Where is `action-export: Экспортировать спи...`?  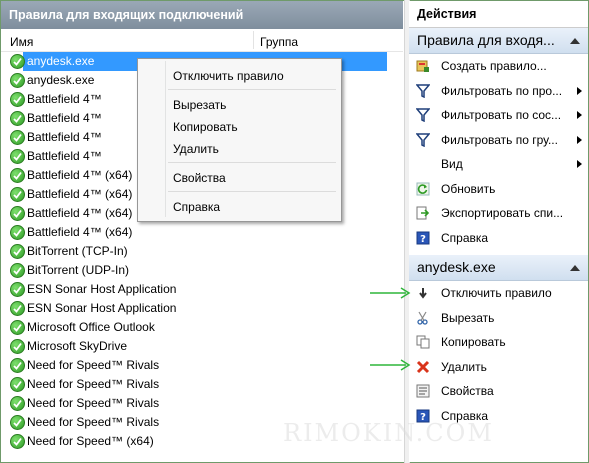 action-export: Экспортировать спи... is located at coordinates (498, 213).